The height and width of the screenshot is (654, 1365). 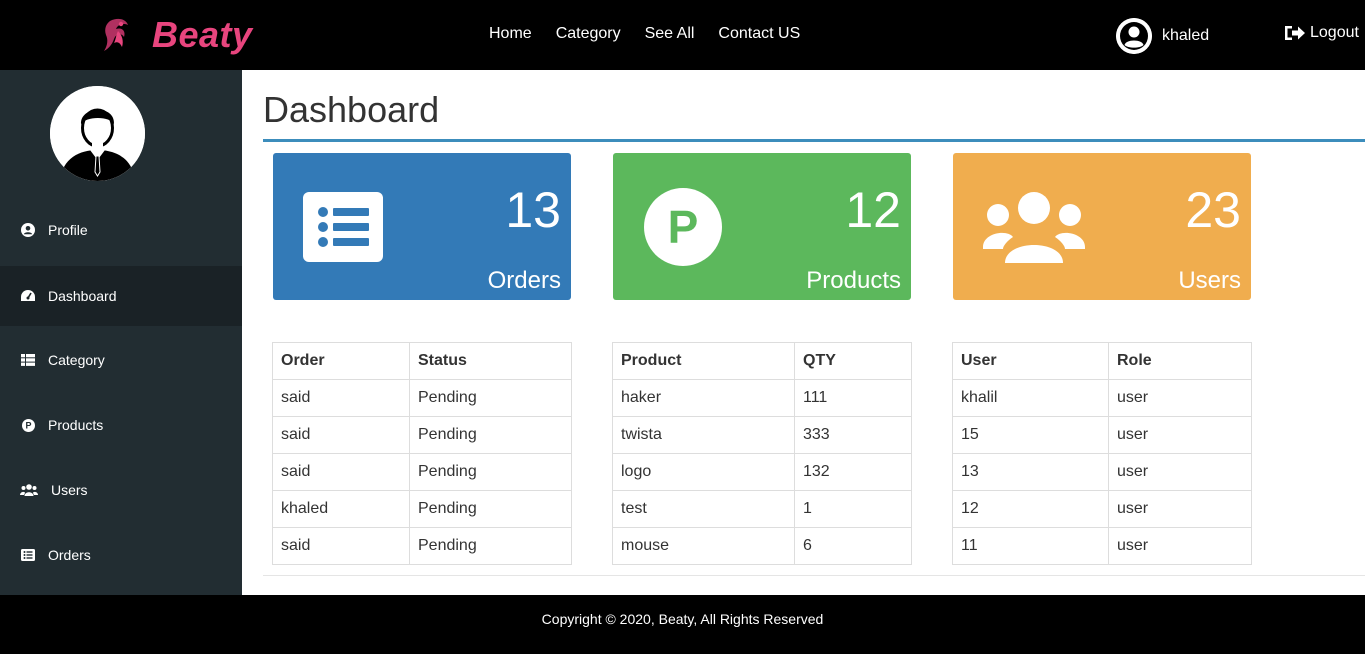 What do you see at coordinates (853, 472) in the screenshot?
I see `table-cell: 132` at bounding box center [853, 472].